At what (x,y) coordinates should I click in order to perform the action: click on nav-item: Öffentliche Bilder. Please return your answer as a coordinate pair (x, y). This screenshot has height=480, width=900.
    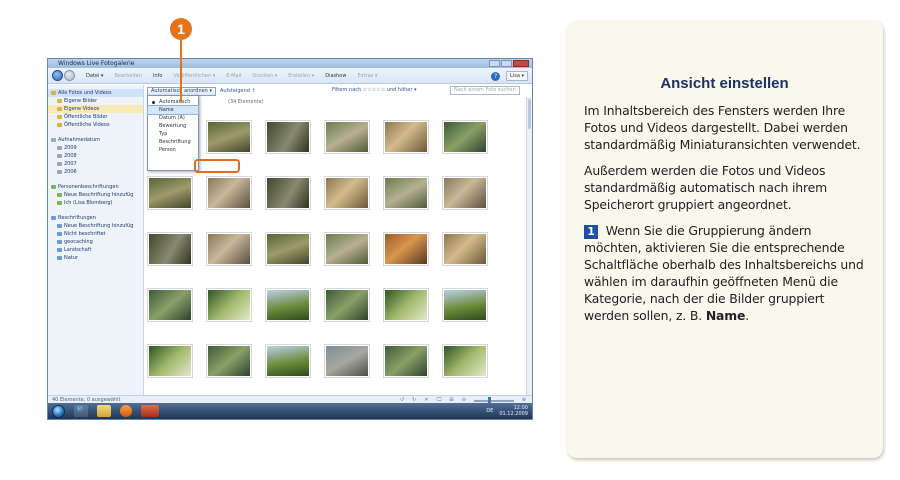
    Looking at the image, I should click on (95, 117).